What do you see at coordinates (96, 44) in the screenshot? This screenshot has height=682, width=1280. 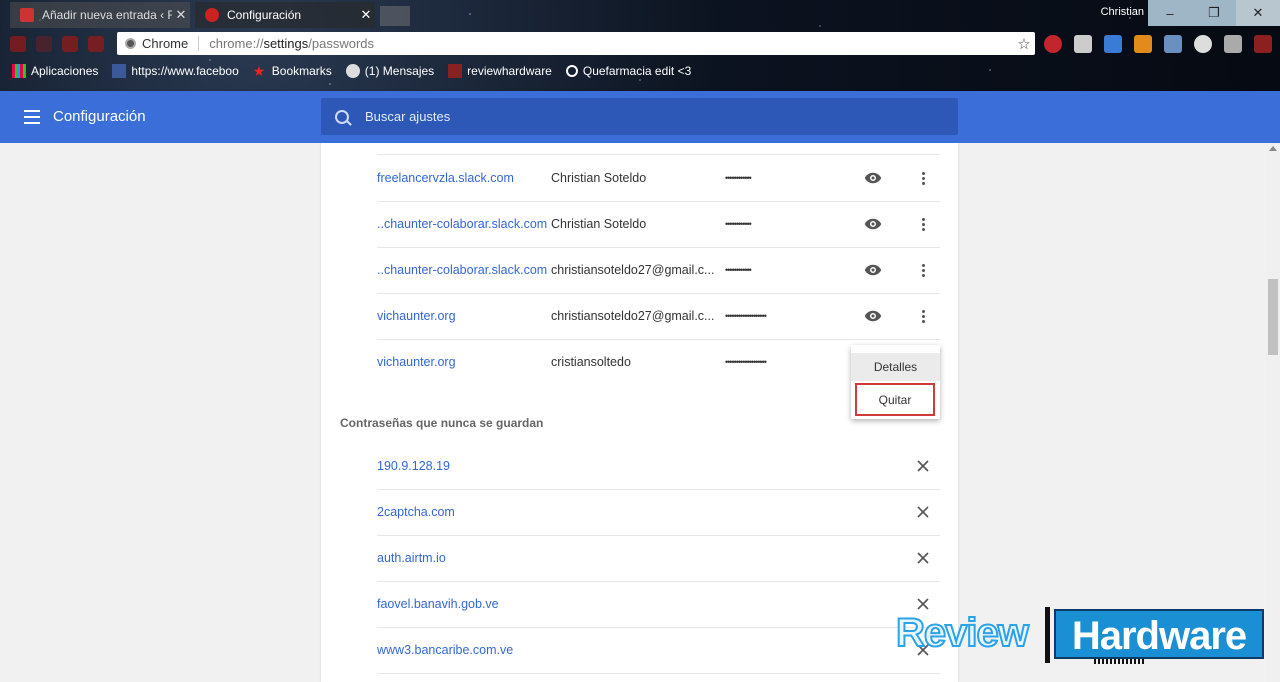 I see `home-icon` at bounding box center [96, 44].